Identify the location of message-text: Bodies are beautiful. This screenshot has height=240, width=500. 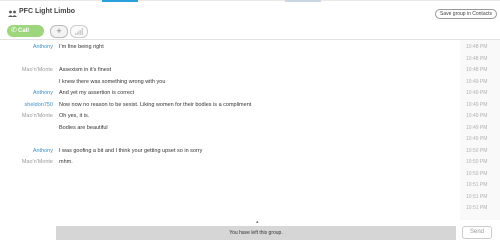
(83, 127).